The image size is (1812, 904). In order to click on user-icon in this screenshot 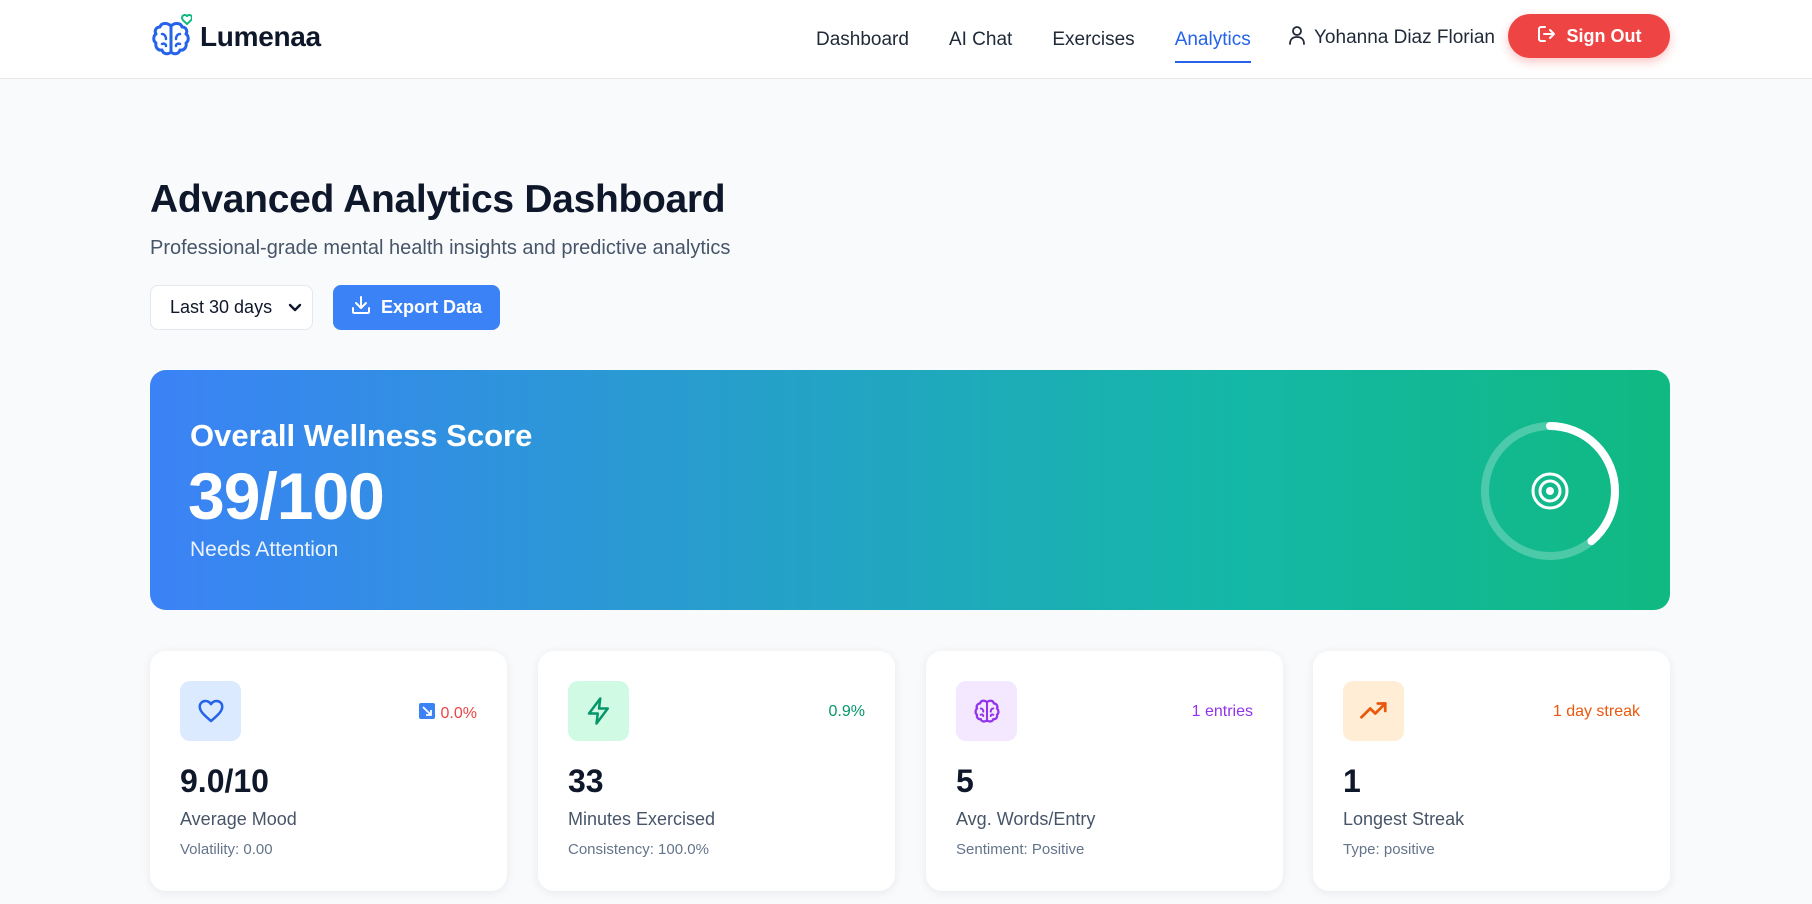, I will do `click(1297, 38)`.